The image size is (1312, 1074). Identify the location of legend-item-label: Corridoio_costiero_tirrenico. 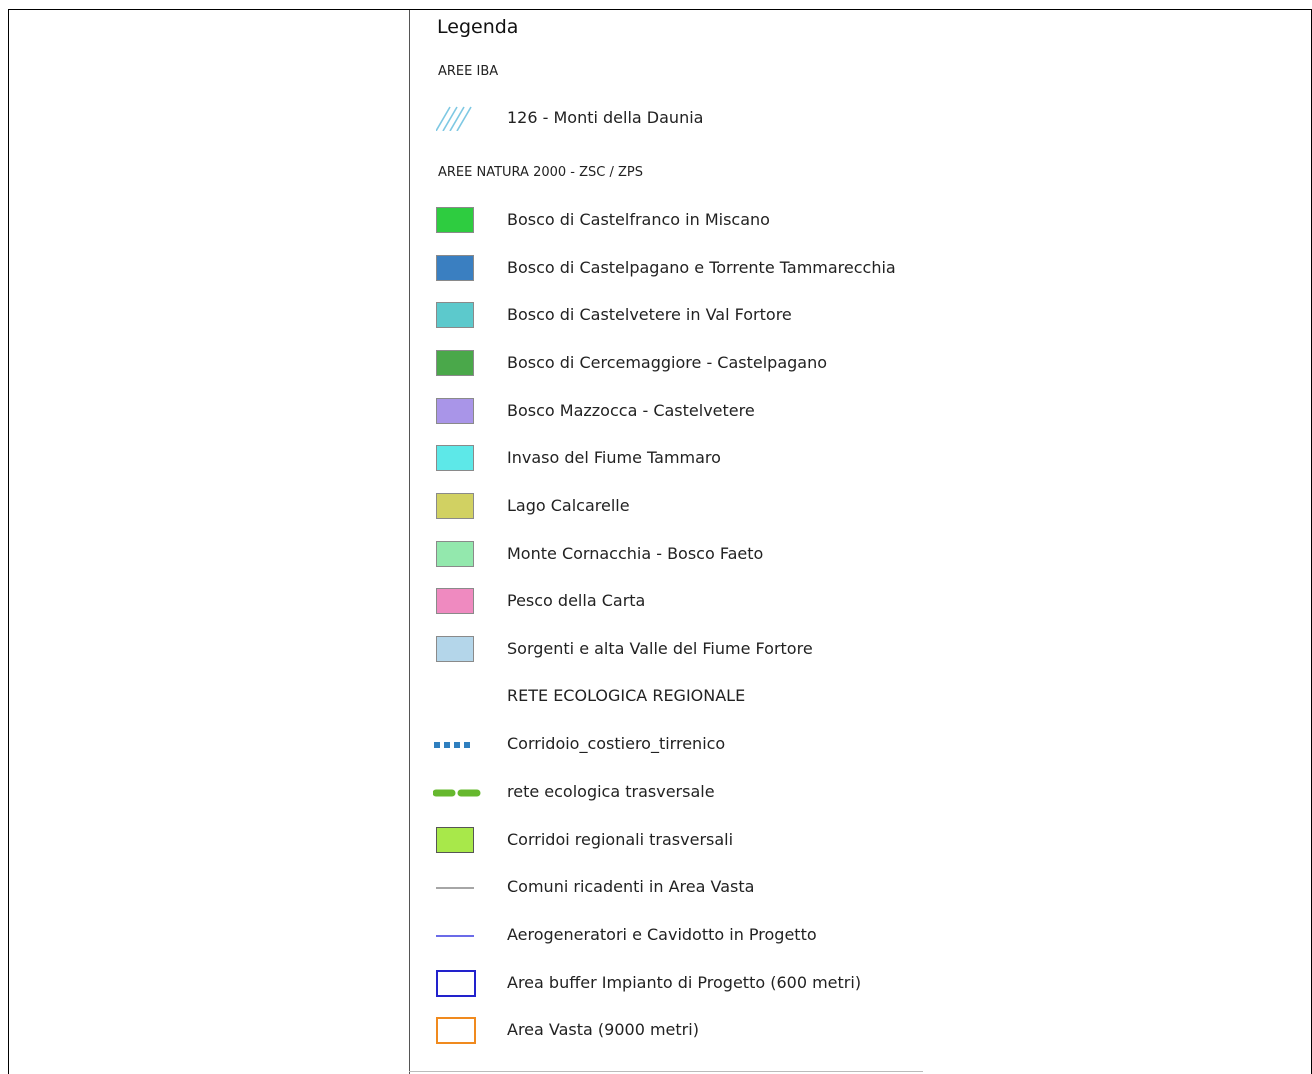
(616, 743).